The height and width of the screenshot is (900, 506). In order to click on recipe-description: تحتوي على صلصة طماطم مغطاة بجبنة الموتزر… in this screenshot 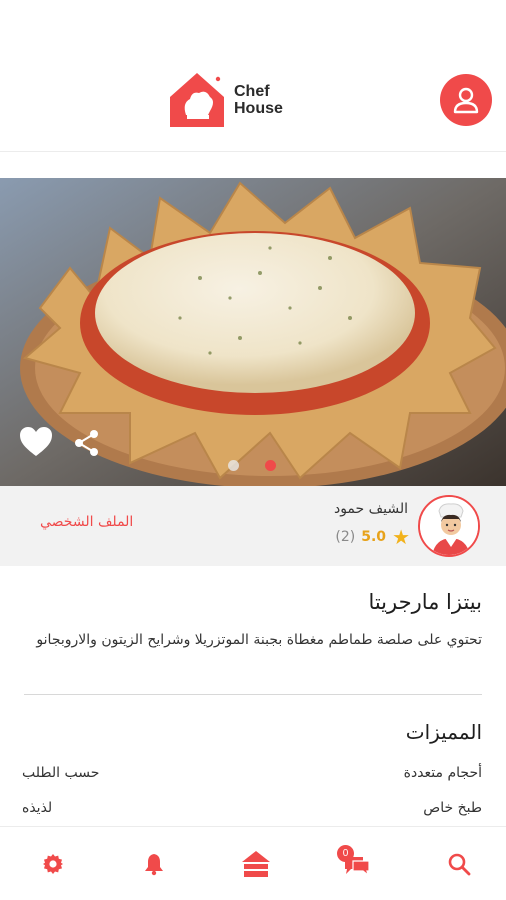, I will do `click(259, 640)`.